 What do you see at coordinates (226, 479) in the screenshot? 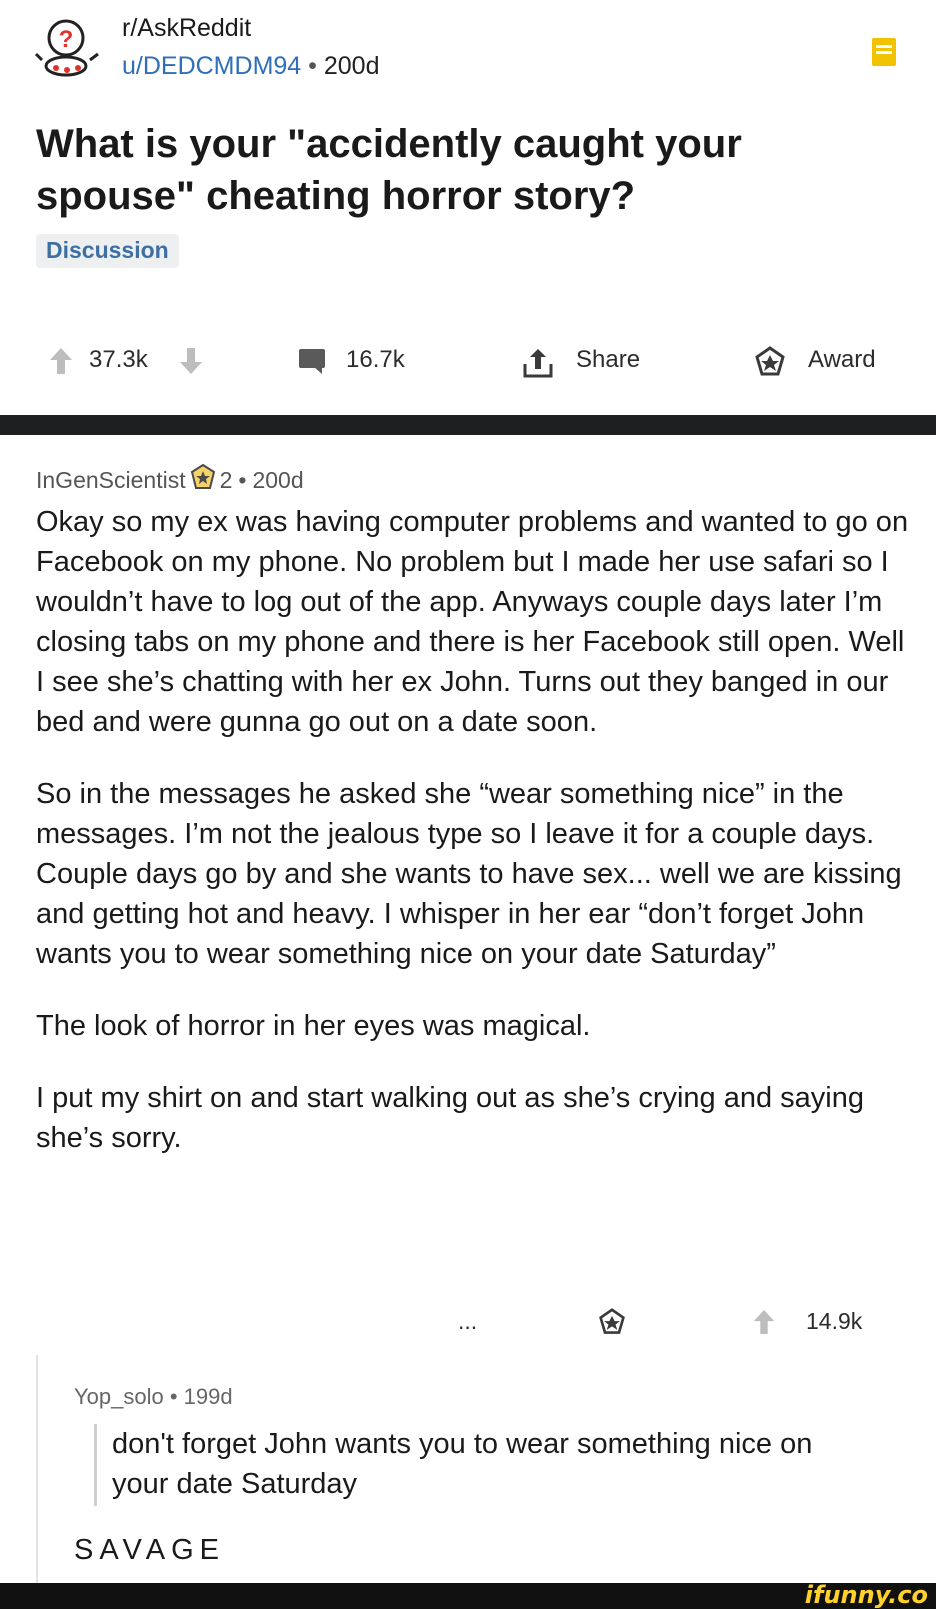
I see `comment-badge-count: 2` at bounding box center [226, 479].